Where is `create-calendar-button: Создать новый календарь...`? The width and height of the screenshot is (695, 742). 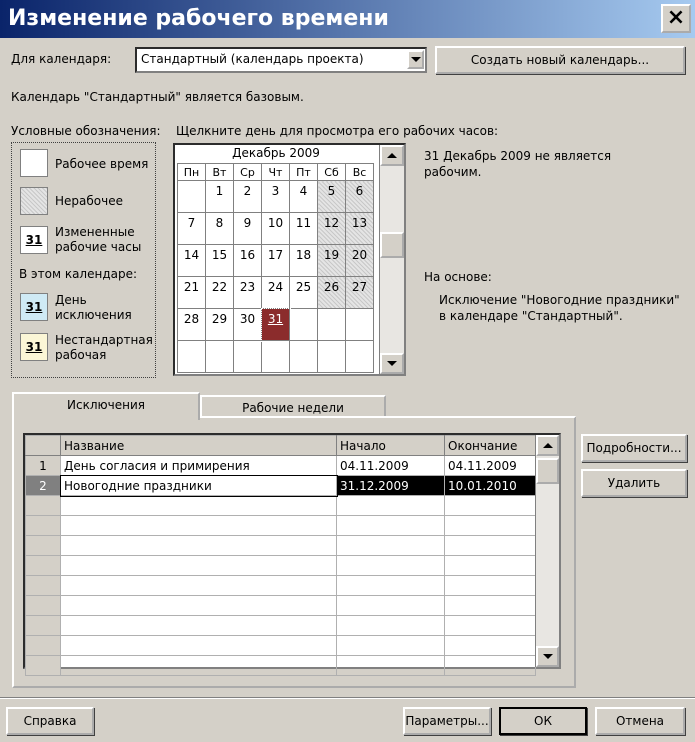 create-calendar-button: Создать новый календарь... is located at coordinates (560, 60).